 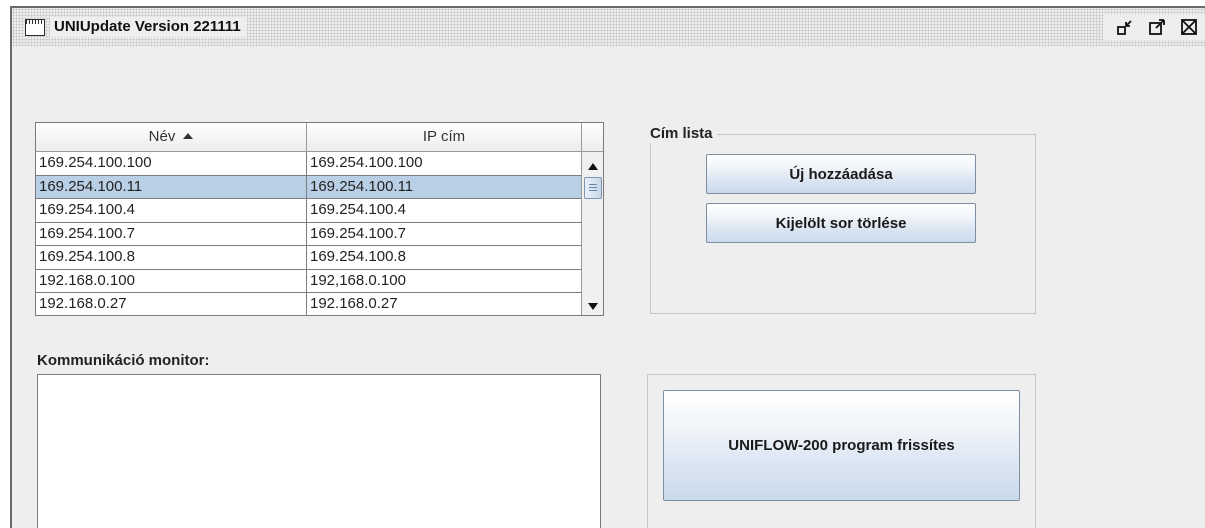 I want to click on scroll-down-button, so click(x=593, y=306).